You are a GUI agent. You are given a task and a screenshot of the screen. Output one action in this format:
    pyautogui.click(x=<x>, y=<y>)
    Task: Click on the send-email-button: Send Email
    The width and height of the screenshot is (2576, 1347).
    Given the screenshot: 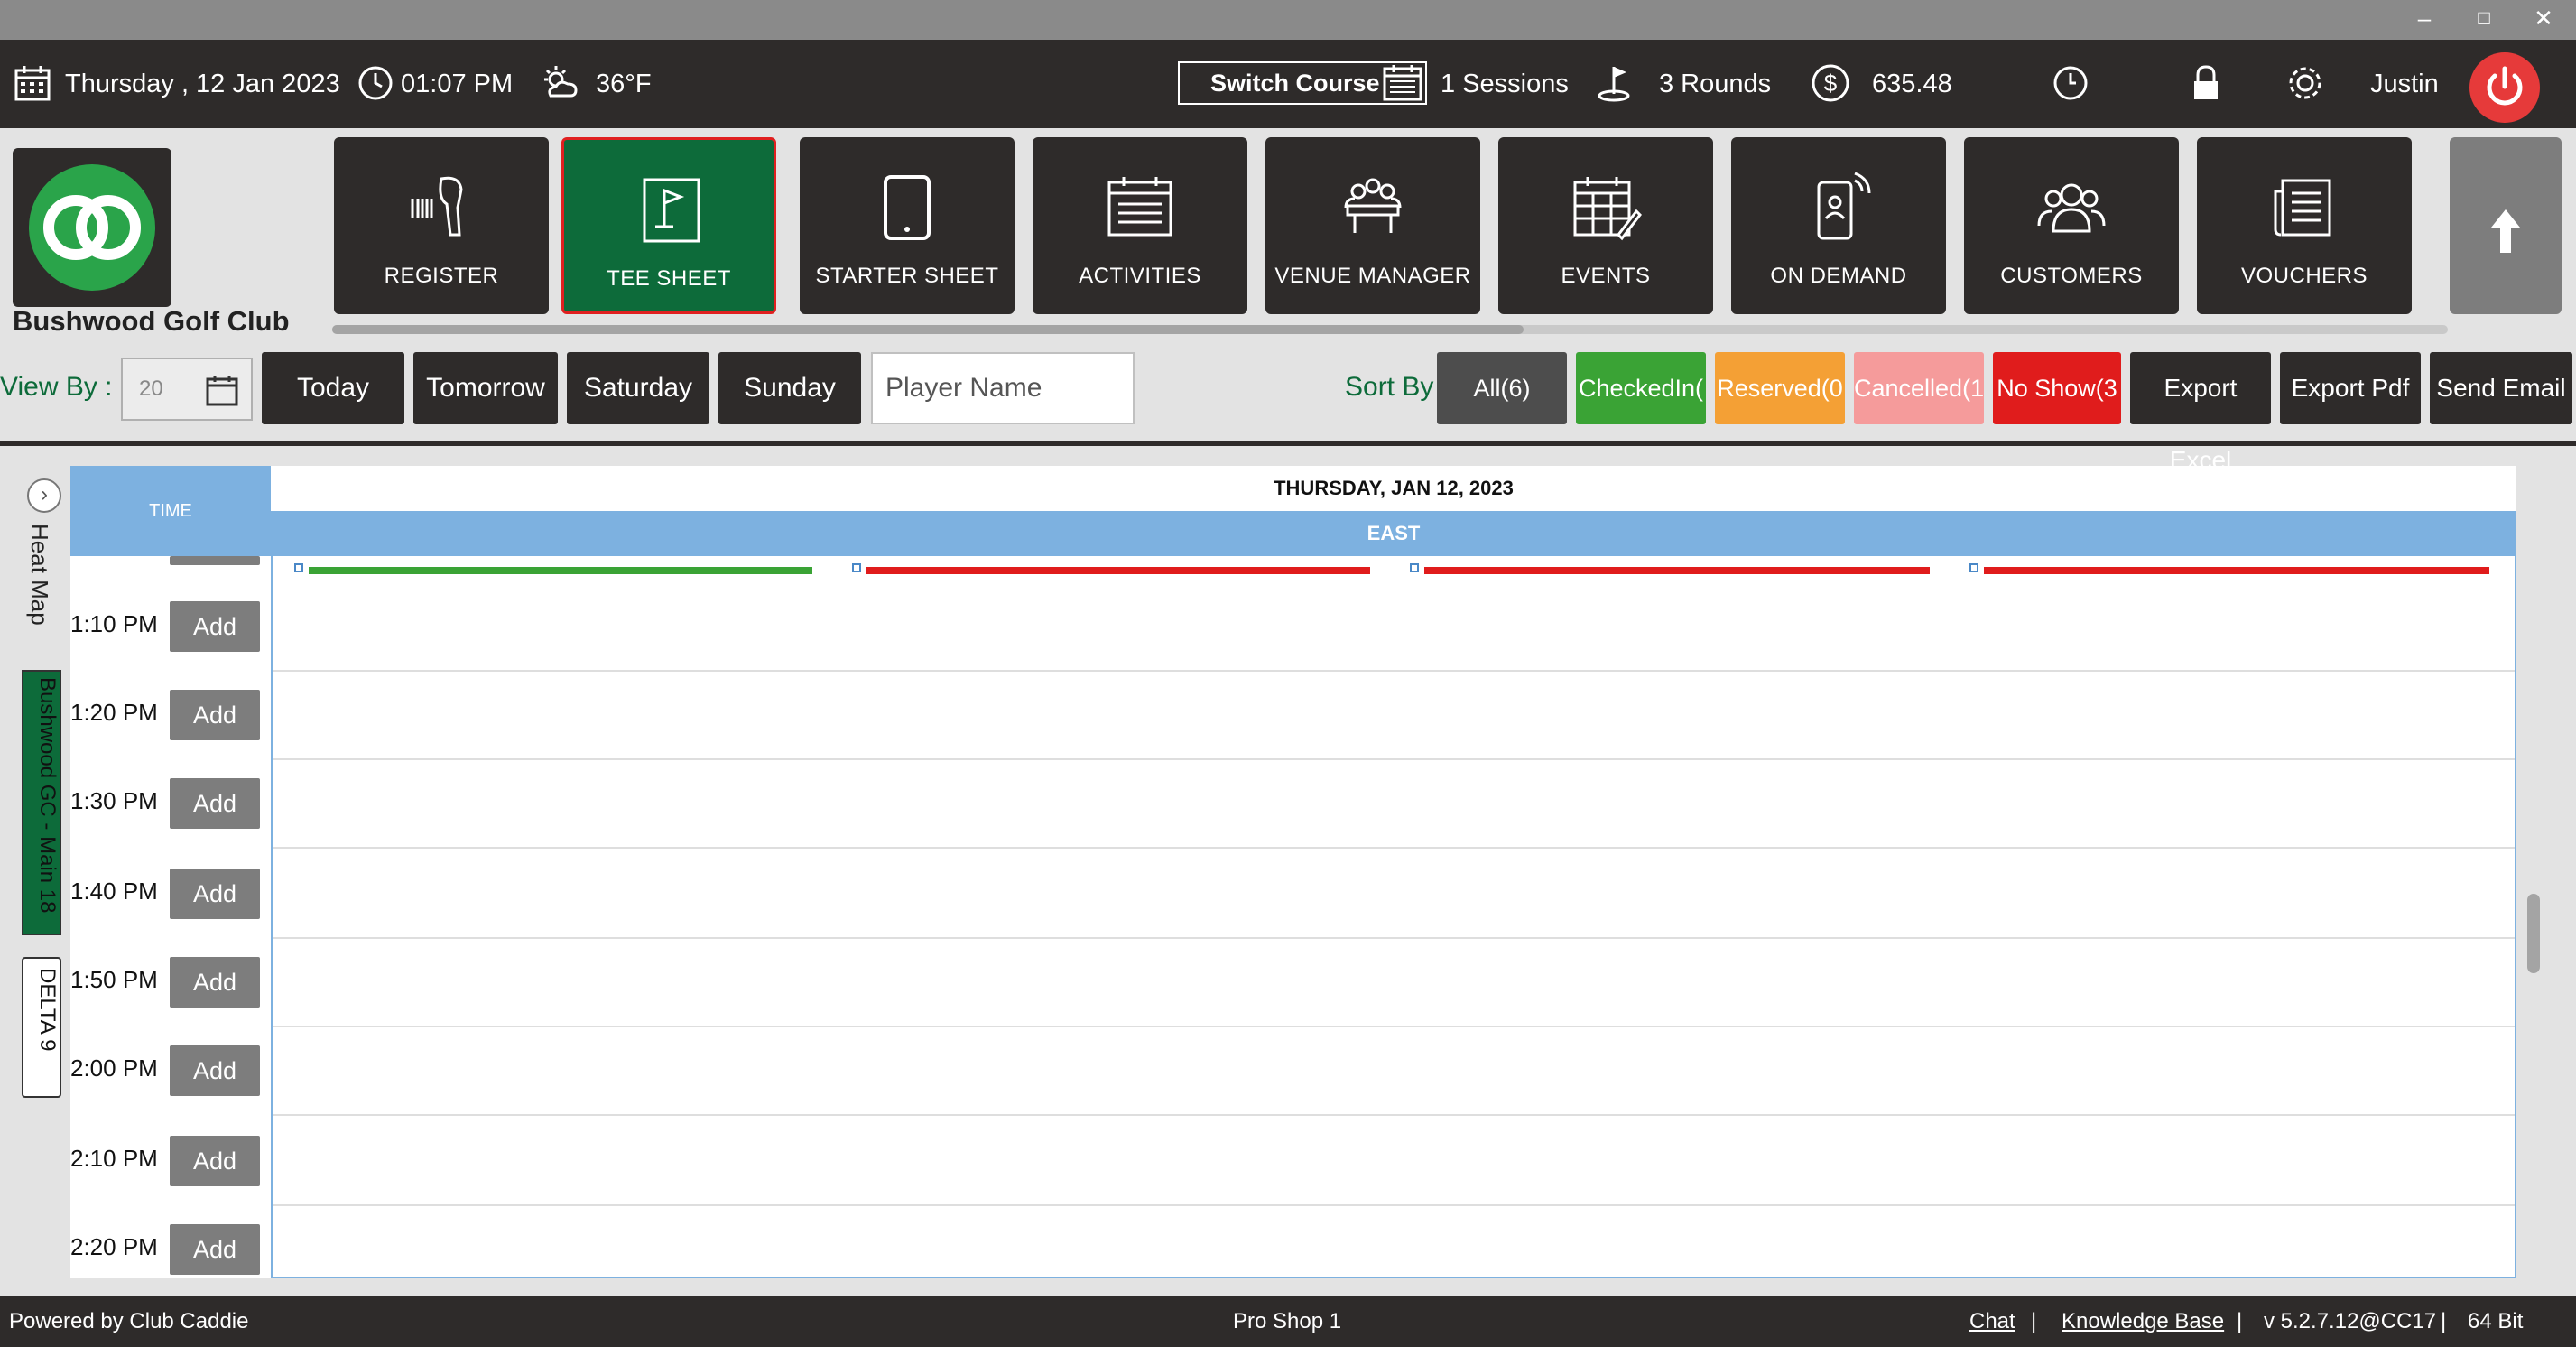 What is the action you would take?
    pyautogui.click(x=2501, y=388)
    